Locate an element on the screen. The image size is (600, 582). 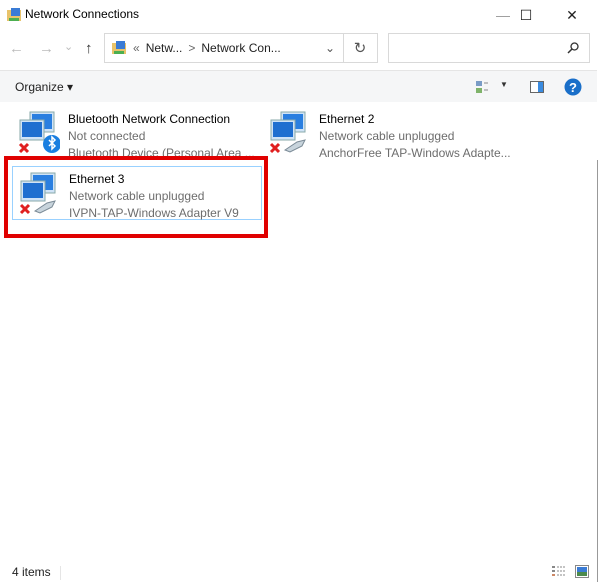
large-icons-view-icon is located at coordinates (582, 571).